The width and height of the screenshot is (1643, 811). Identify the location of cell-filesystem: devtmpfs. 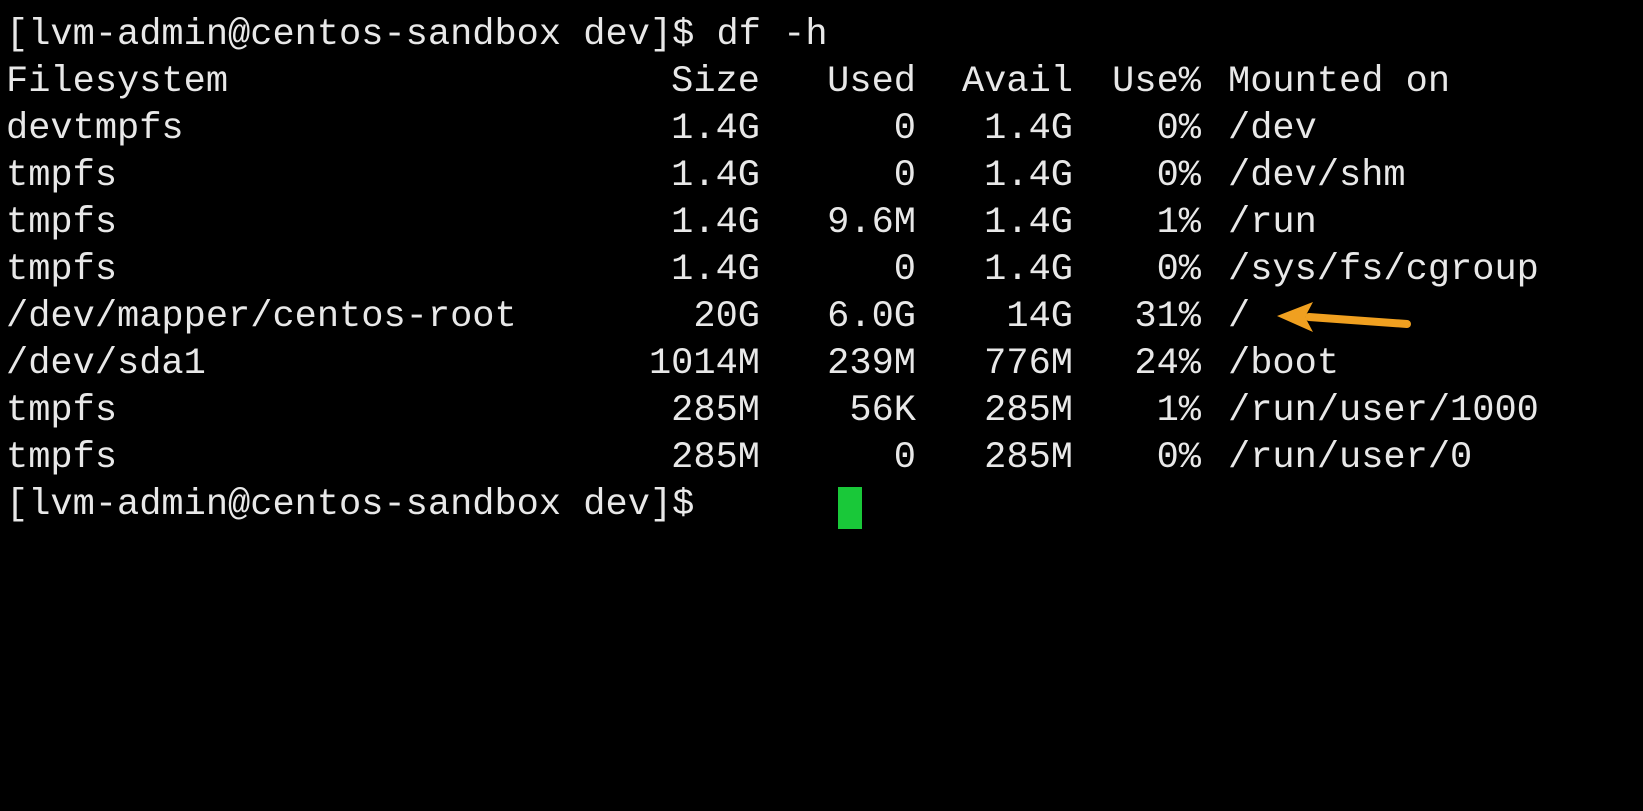
(95, 129).